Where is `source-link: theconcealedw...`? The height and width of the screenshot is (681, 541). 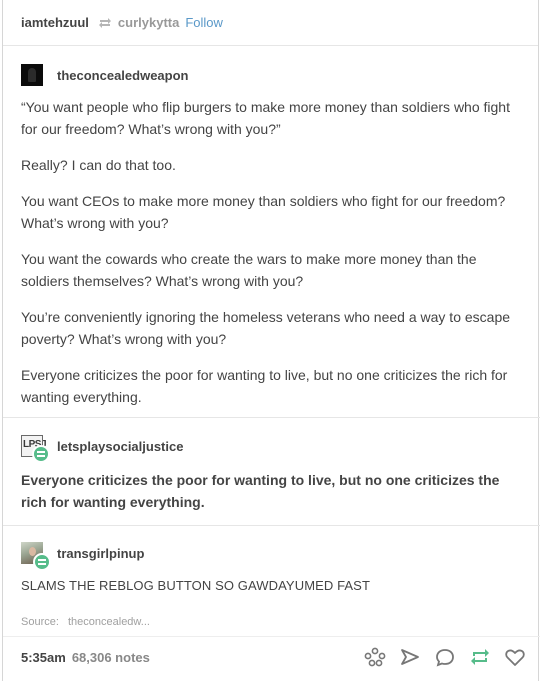
source-link: theconcealedw... is located at coordinates (109, 622).